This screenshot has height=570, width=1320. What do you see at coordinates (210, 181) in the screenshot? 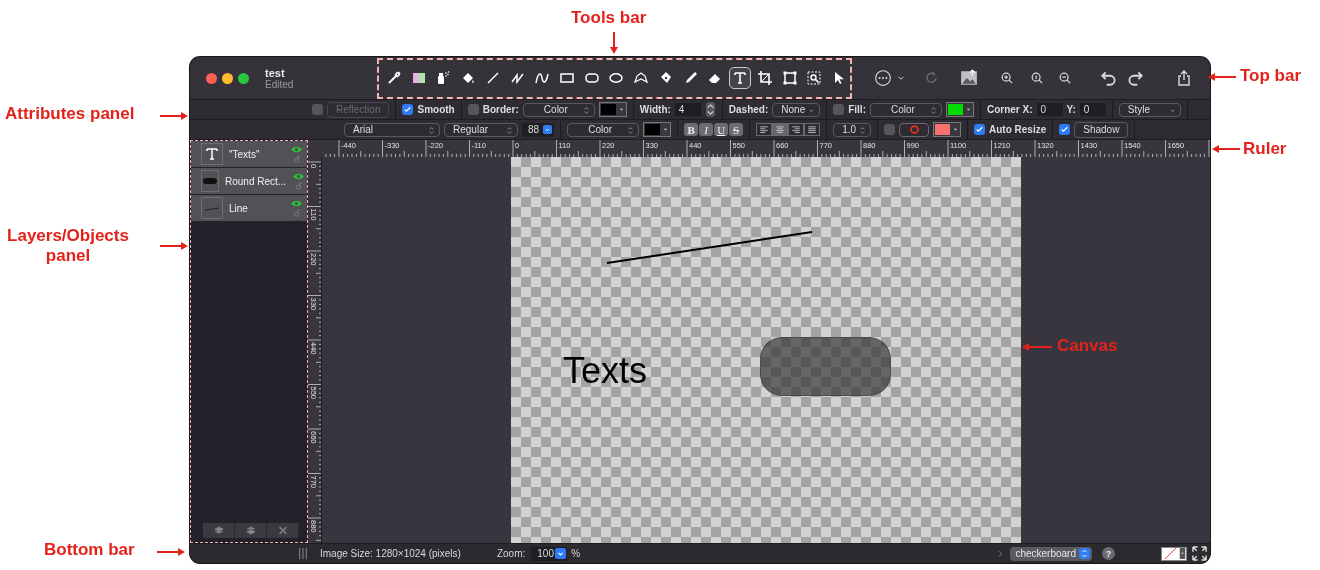
I see `rounded-rectangle-thumbnail` at bounding box center [210, 181].